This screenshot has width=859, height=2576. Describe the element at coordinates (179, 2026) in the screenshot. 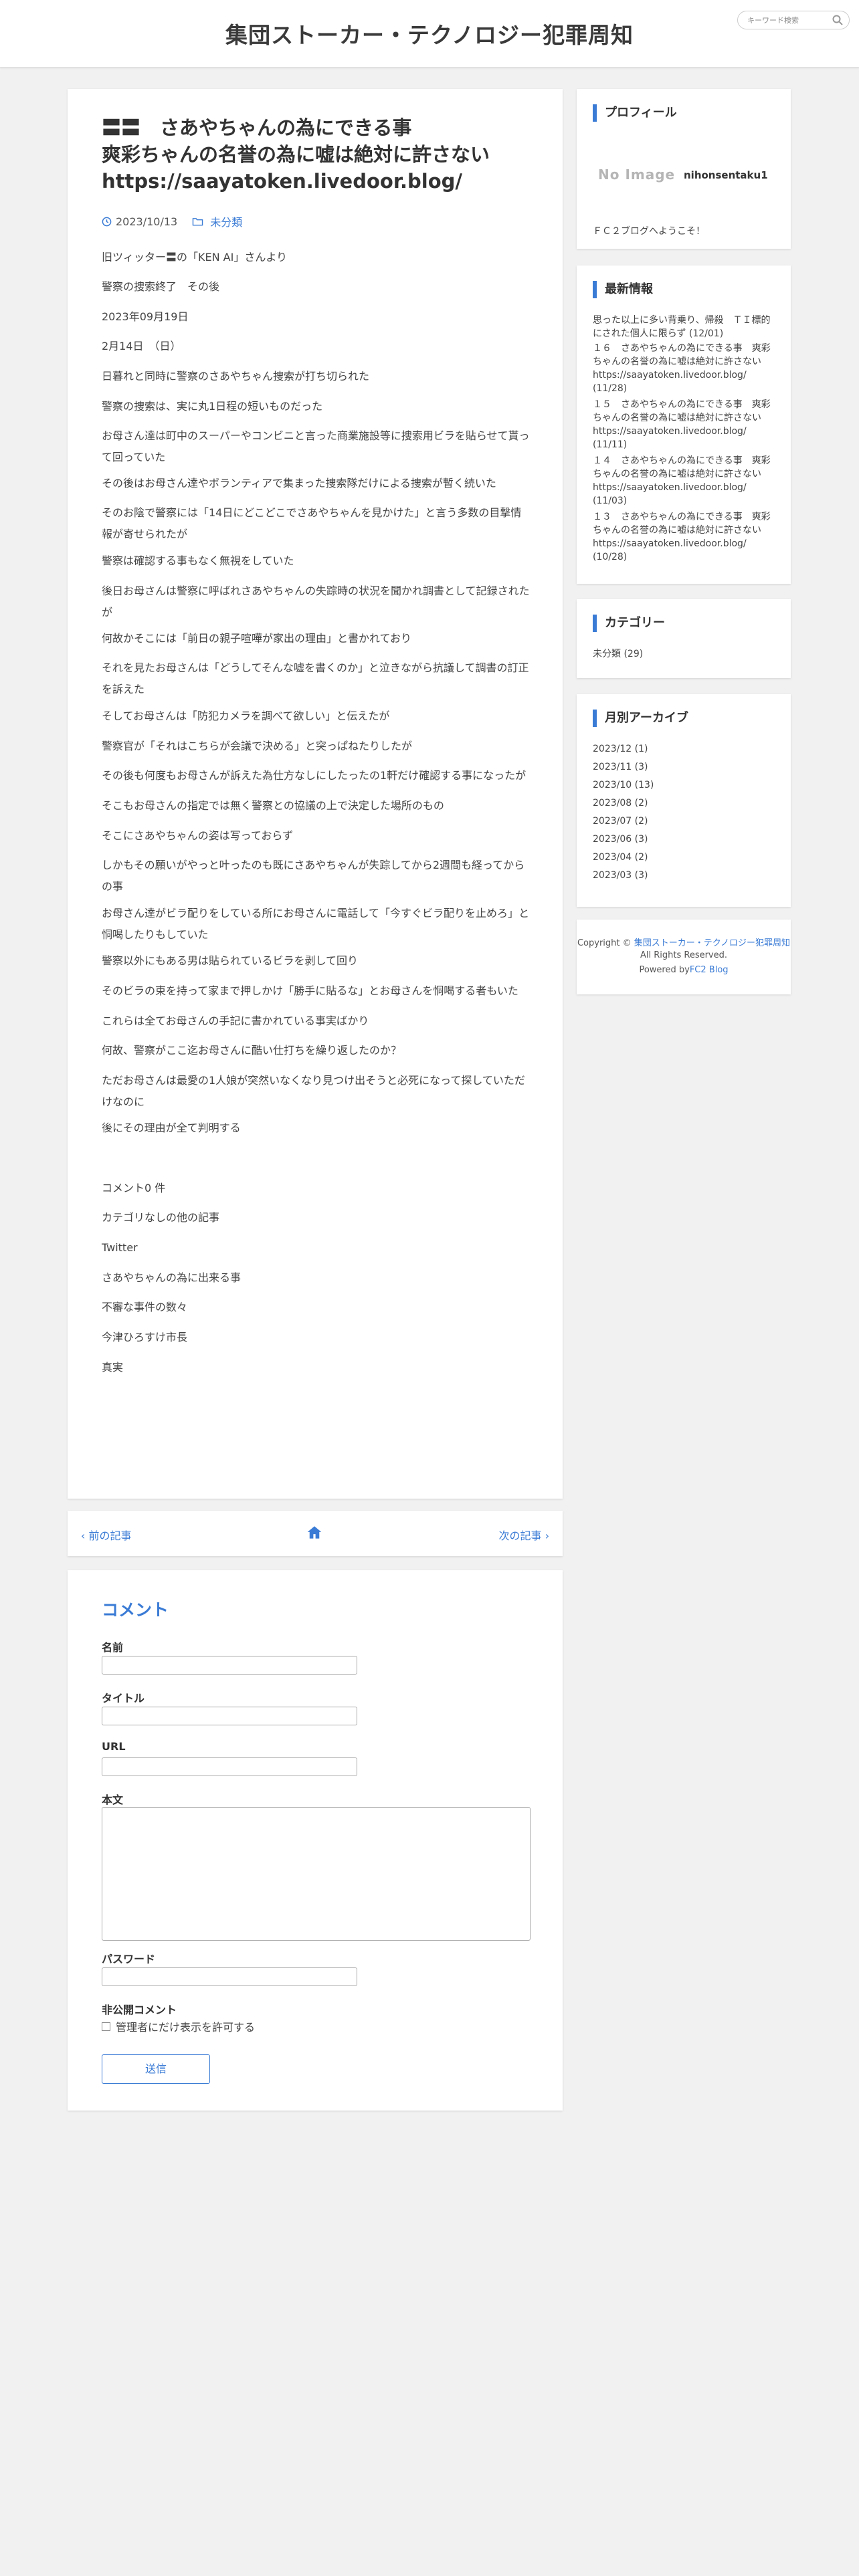

I see `secret-checkbox-row: 管理者にだけ表示を許可する` at that location.